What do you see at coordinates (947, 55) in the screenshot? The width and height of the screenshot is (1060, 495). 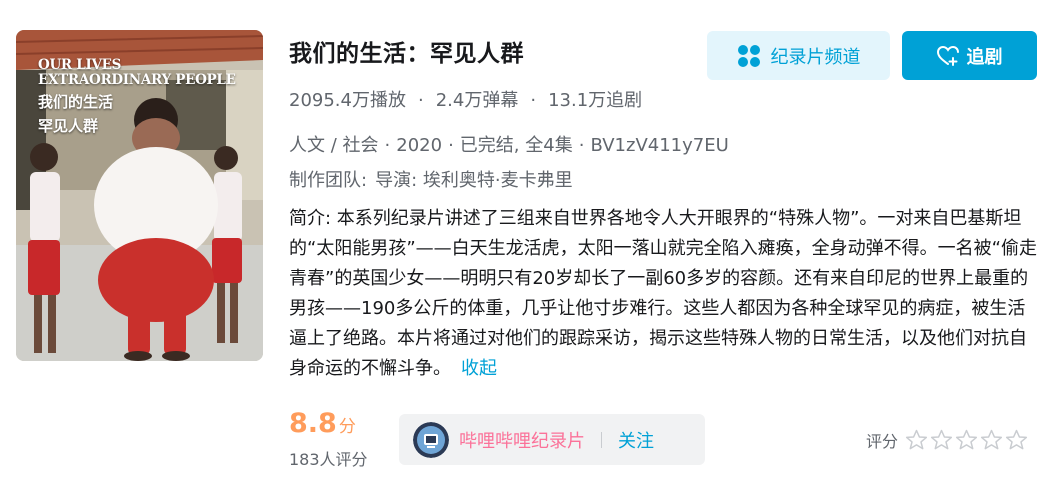 I see `heart-plus-icon` at bounding box center [947, 55].